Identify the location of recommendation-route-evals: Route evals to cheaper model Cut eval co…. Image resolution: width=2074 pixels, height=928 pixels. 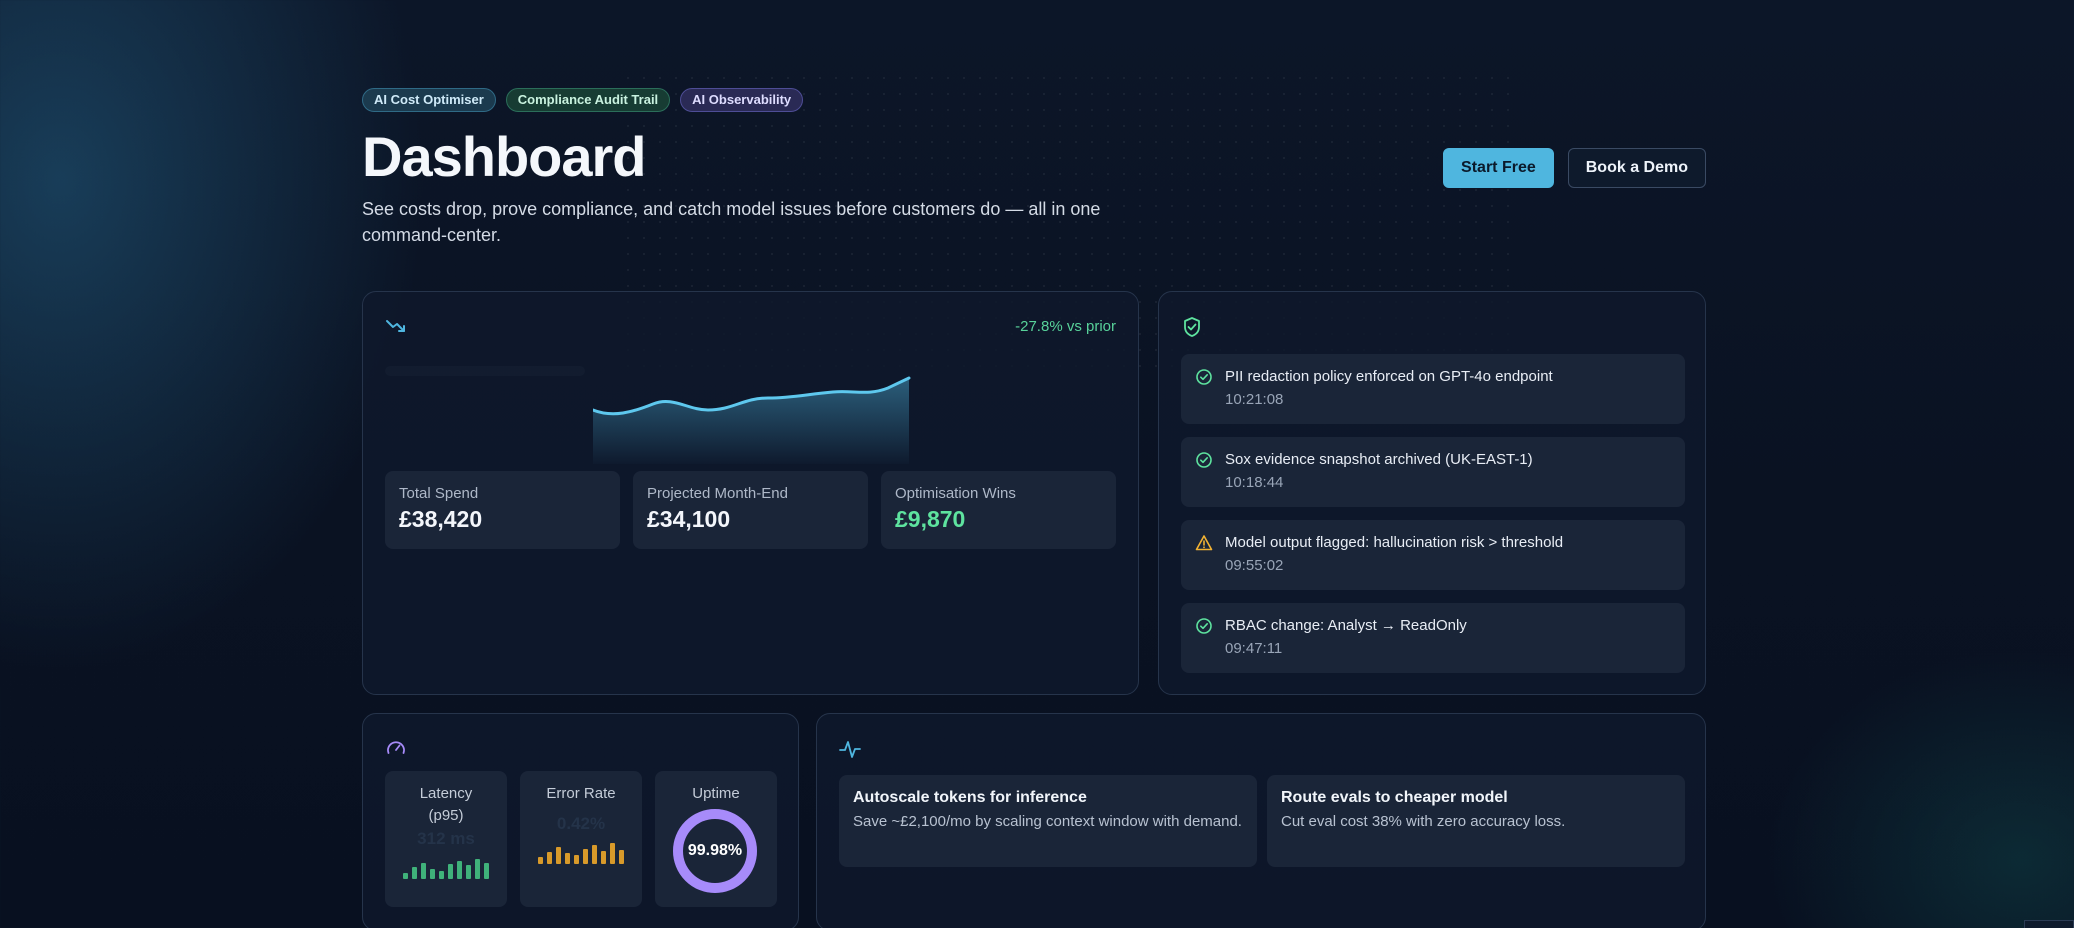
(1476, 821).